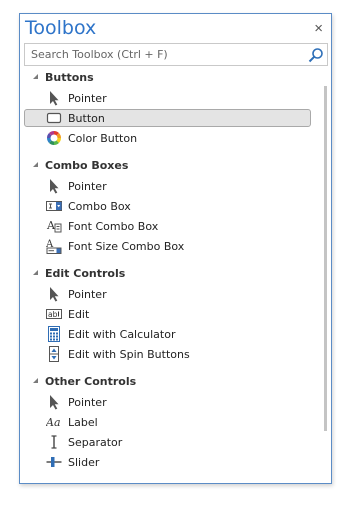 The image size is (351, 511). Describe the element at coordinates (175, 166) in the screenshot. I see `group-header: Combo Boxes` at that location.